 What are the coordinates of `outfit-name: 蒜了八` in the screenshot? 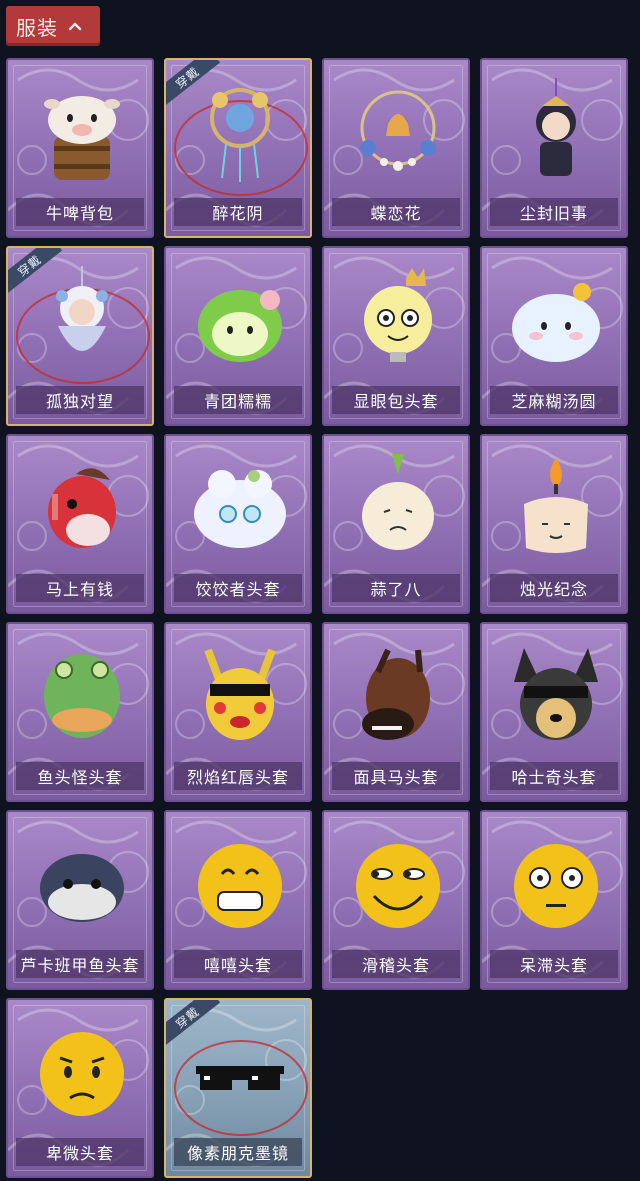 It's located at (396, 588).